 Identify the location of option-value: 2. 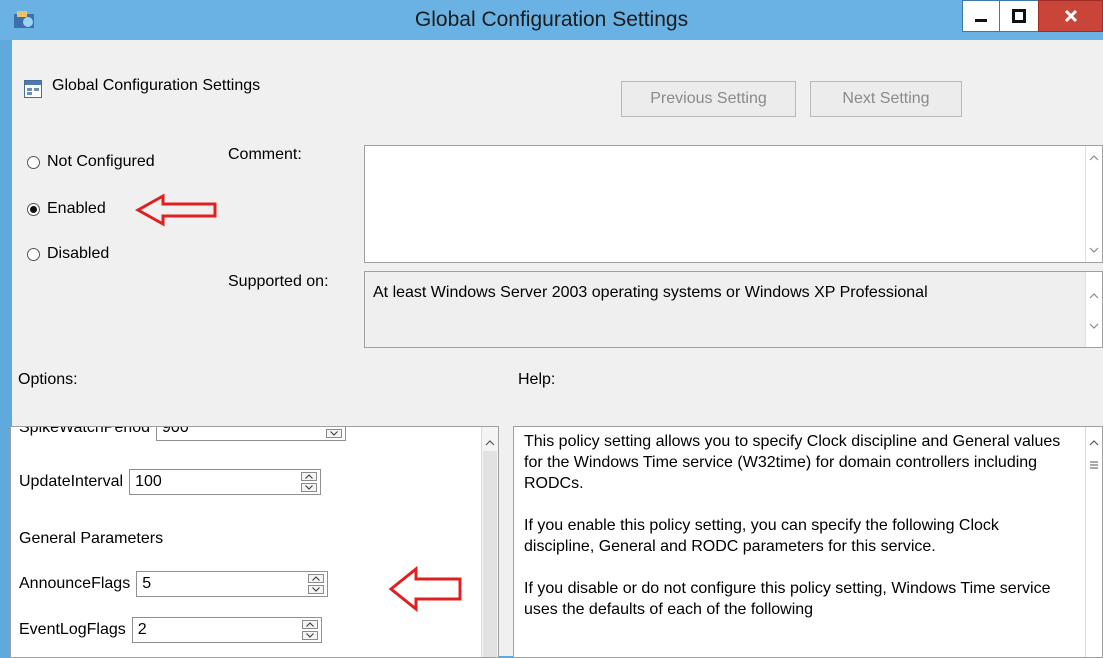
(142, 629).